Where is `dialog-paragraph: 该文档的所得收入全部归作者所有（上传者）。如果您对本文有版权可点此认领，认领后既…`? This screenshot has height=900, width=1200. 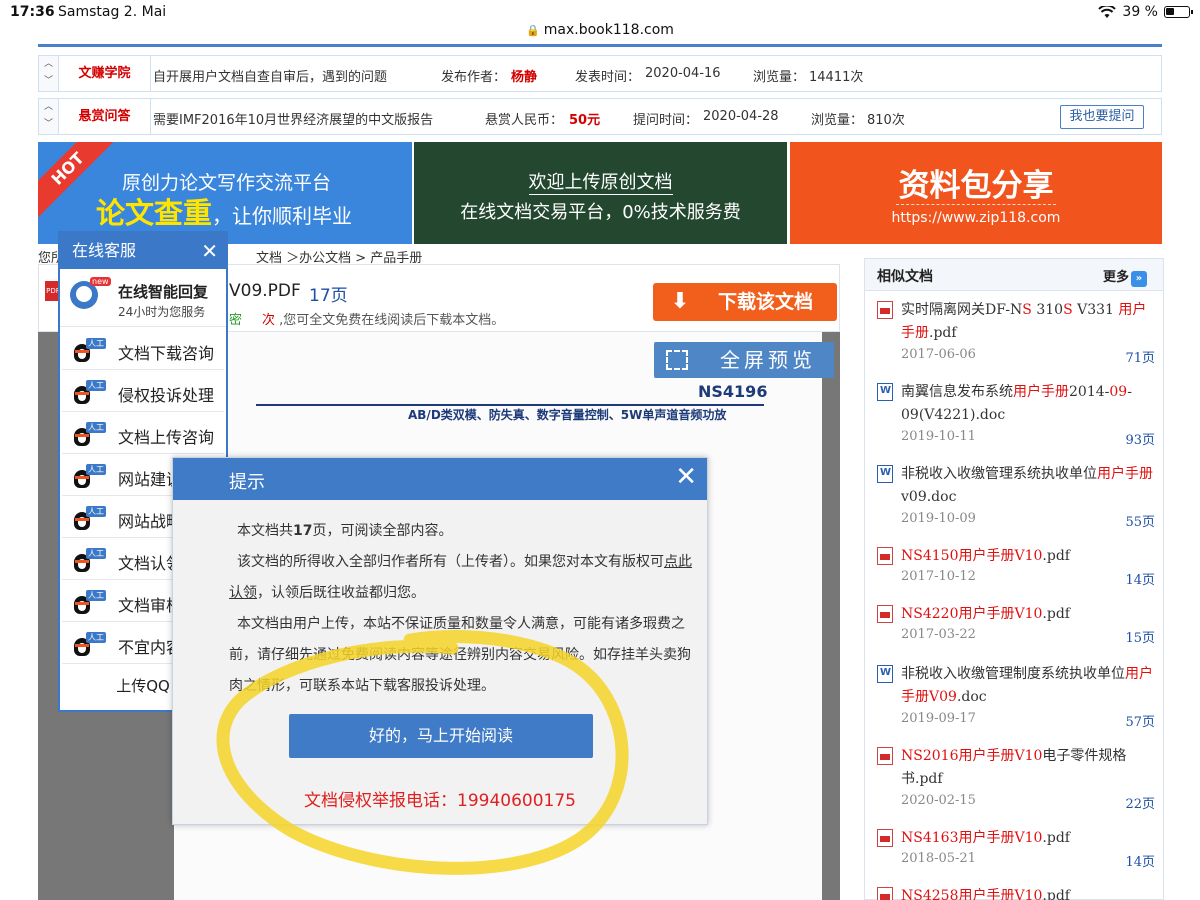 dialog-paragraph: 该文档的所得收入全部归作者所有（上传者）。如果您对本文有版权可点此认领，认领后既… is located at coordinates (464, 578).